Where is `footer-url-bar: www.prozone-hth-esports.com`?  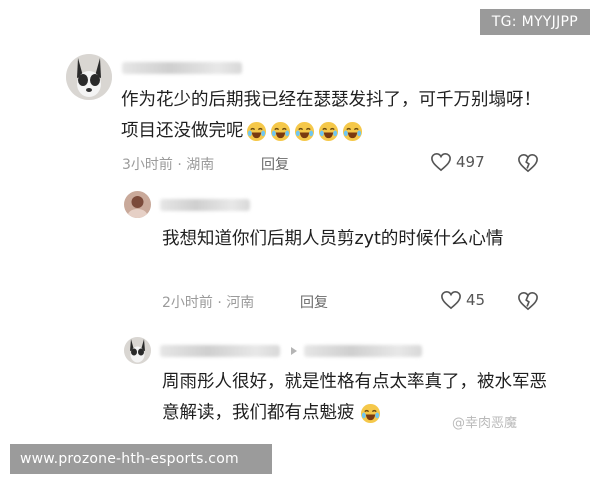 footer-url-bar: www.prozone-hth-esports.com is located at coordinates (141, 459).